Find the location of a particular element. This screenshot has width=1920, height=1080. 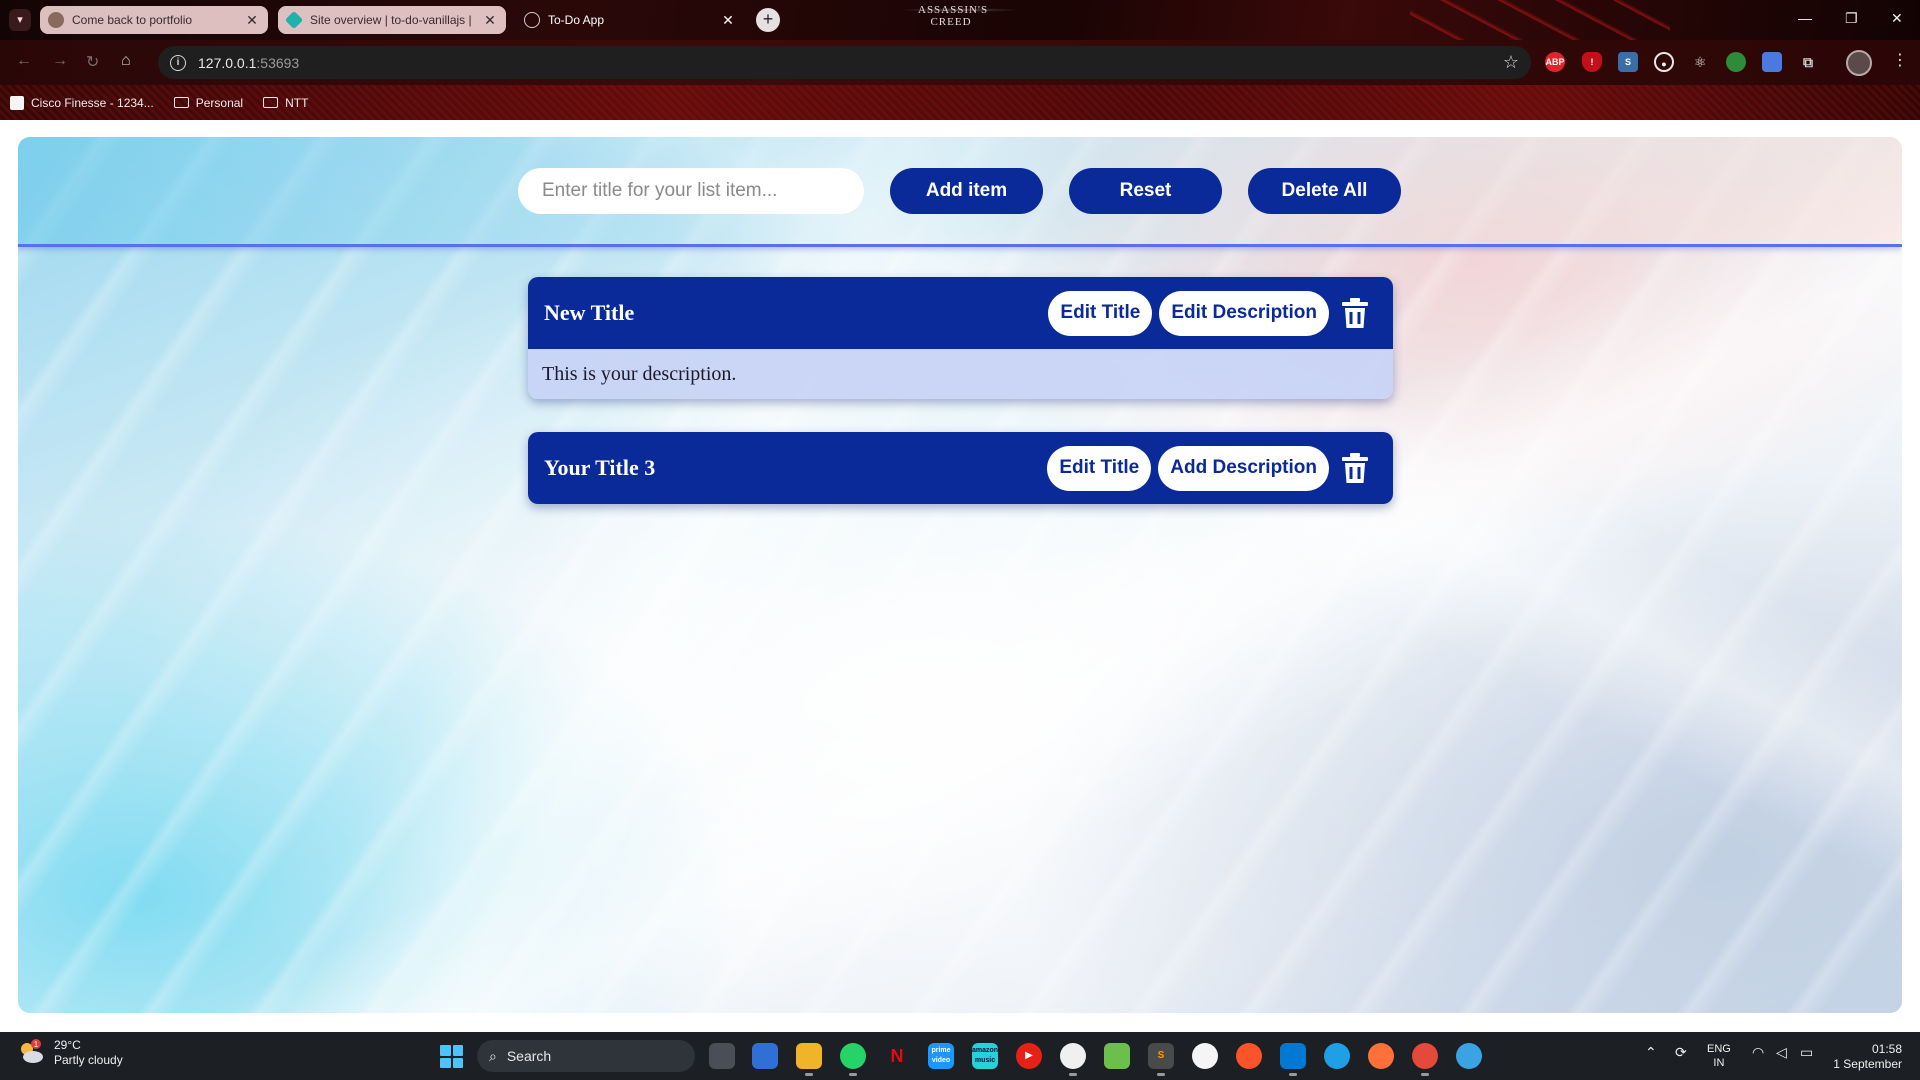

todo-item-title: Your Title 3 is located at coordinates (600, 467).